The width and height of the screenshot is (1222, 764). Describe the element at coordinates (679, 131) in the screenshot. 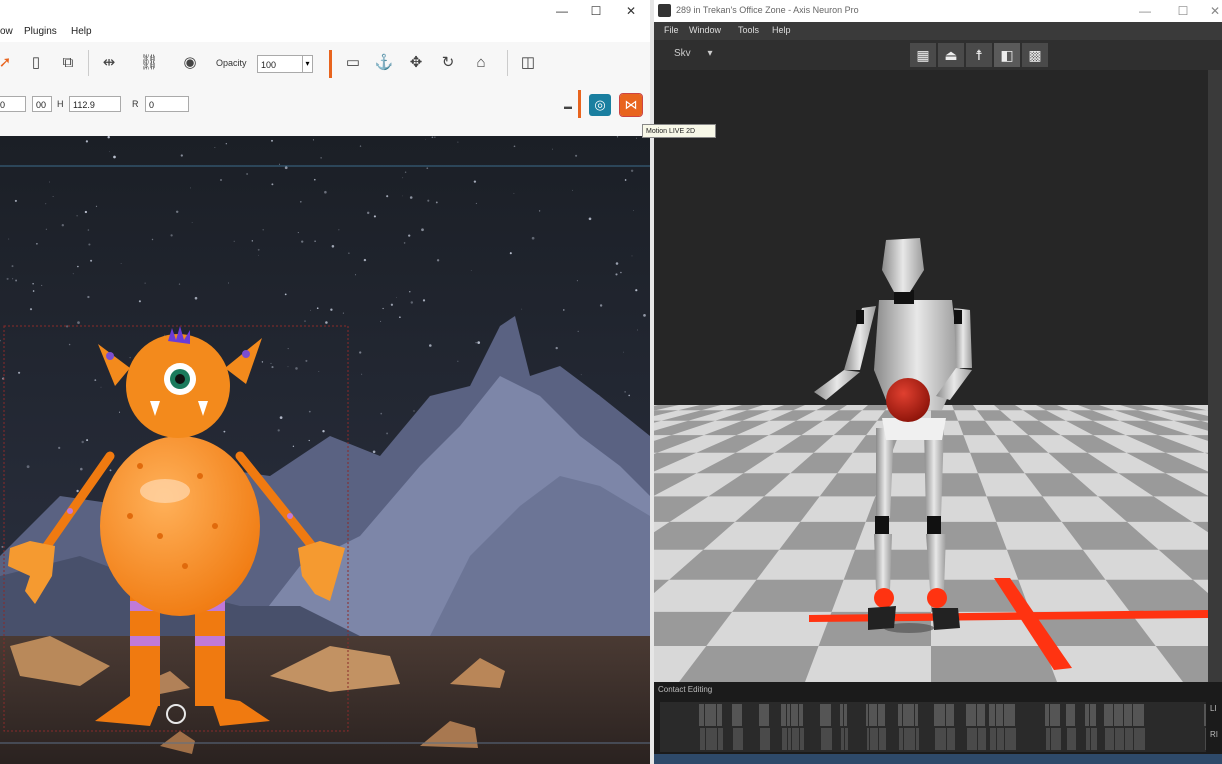

I see `tooltip: Motion LIVE 2D` at that location.